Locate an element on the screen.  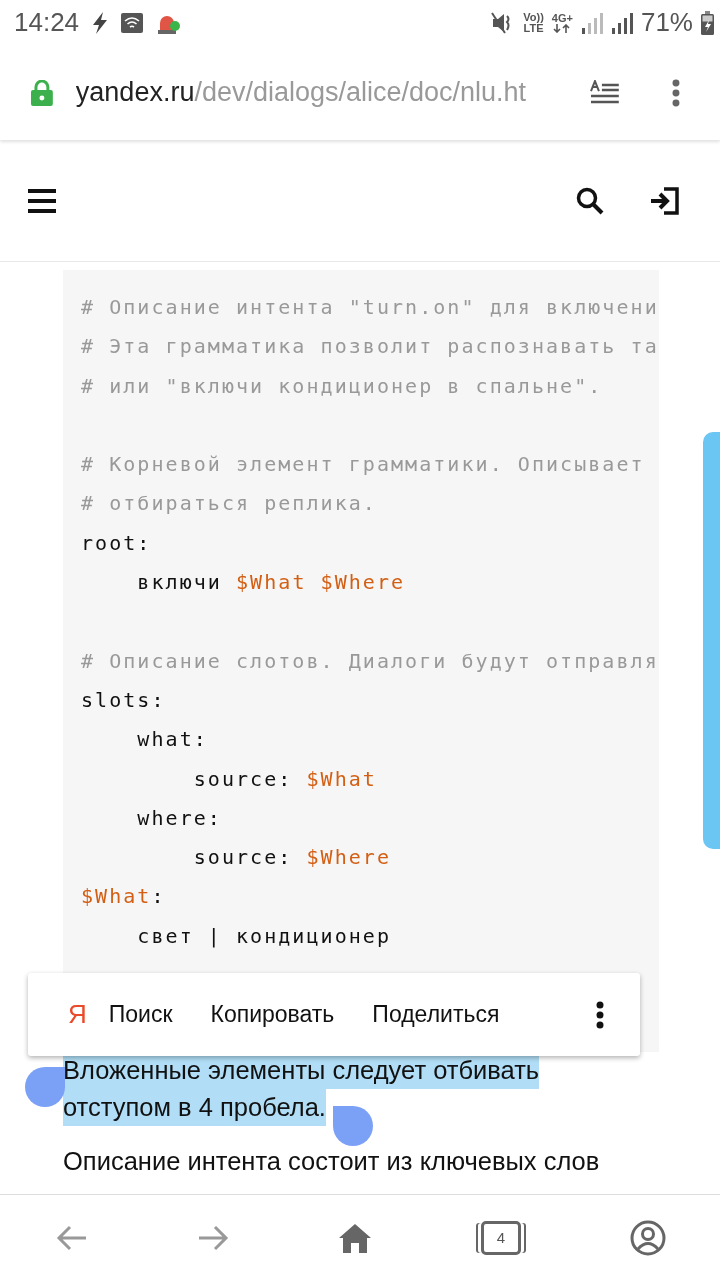
code-text: what: is located at coordinates (172, 739).